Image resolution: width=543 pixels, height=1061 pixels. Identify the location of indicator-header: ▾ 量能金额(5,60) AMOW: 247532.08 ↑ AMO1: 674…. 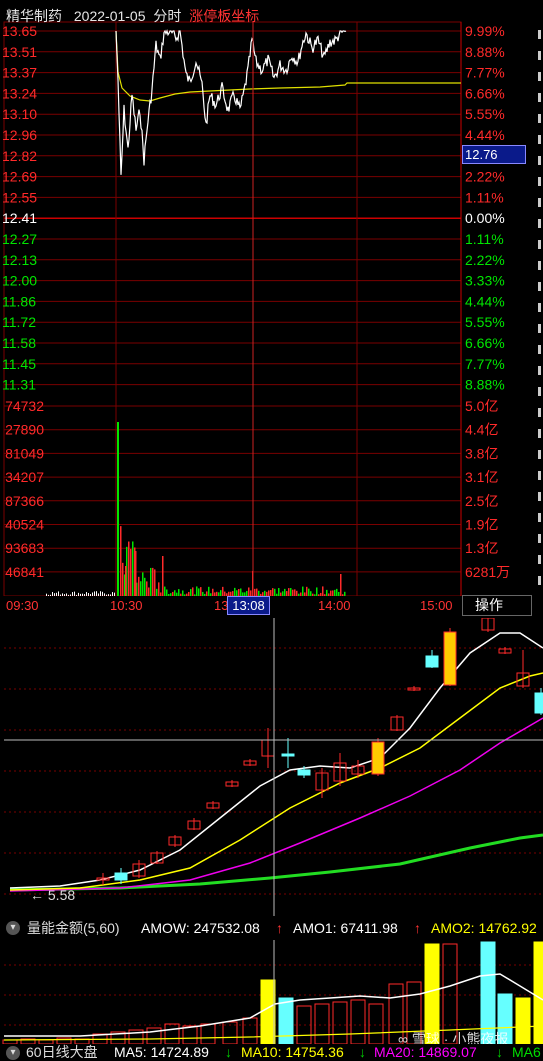
(271, 928).